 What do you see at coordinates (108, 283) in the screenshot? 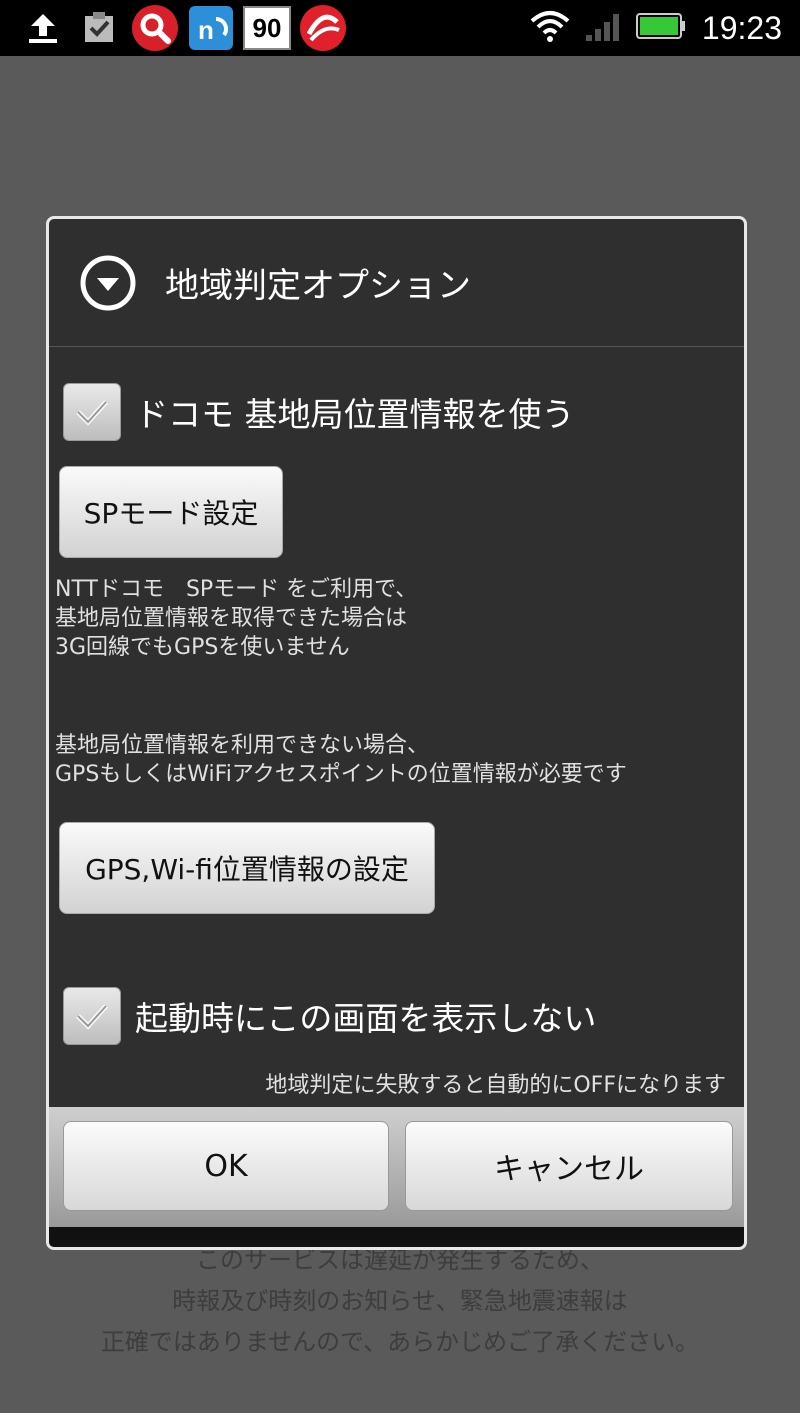
I see `chevron-down-circle-icon` at bounding box center [108, 283].